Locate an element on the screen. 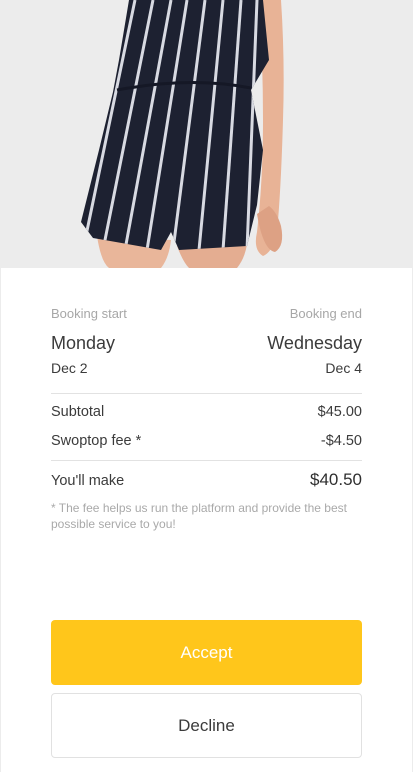 Image resolution: width=413 pixels, height=772 pixels. booking-dates-row: Dec 2 Dec 4 is located at coordinates (206, 368).